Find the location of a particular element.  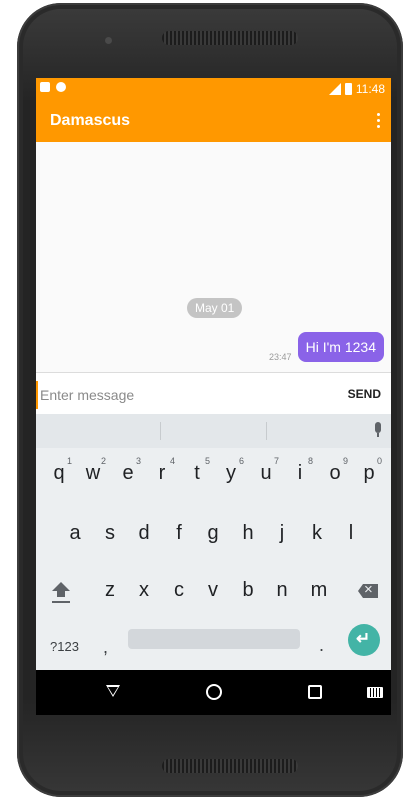

key-u: u7 is located at coordinates (267, 470).